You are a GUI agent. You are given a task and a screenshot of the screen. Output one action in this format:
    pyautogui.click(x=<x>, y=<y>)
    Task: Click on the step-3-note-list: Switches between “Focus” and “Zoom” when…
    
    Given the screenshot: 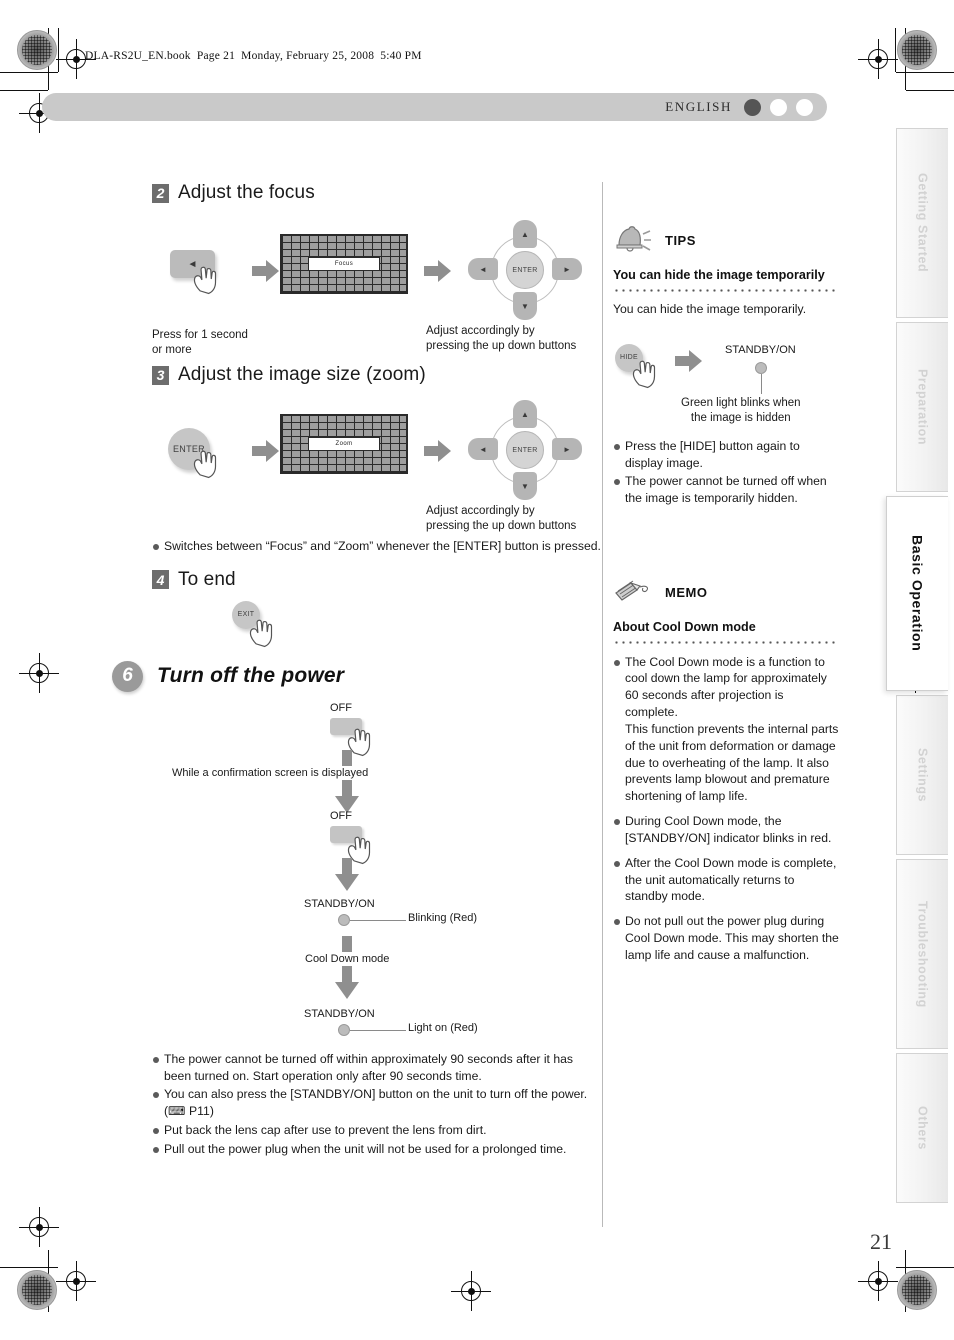 What is the action you would take?
    pyautogui.click(x=377, y=546)
    